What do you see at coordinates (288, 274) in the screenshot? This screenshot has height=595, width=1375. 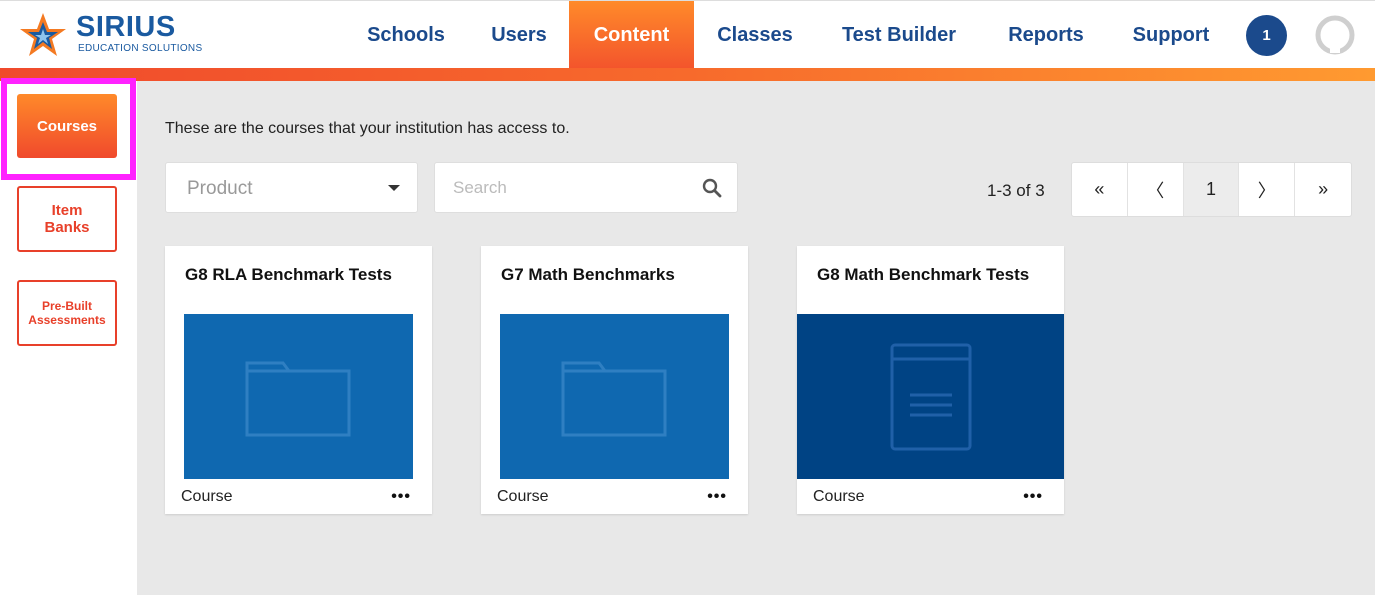 I see `course-title: G8 RLA Benchmark Tests` at bounding box center [288, 274].